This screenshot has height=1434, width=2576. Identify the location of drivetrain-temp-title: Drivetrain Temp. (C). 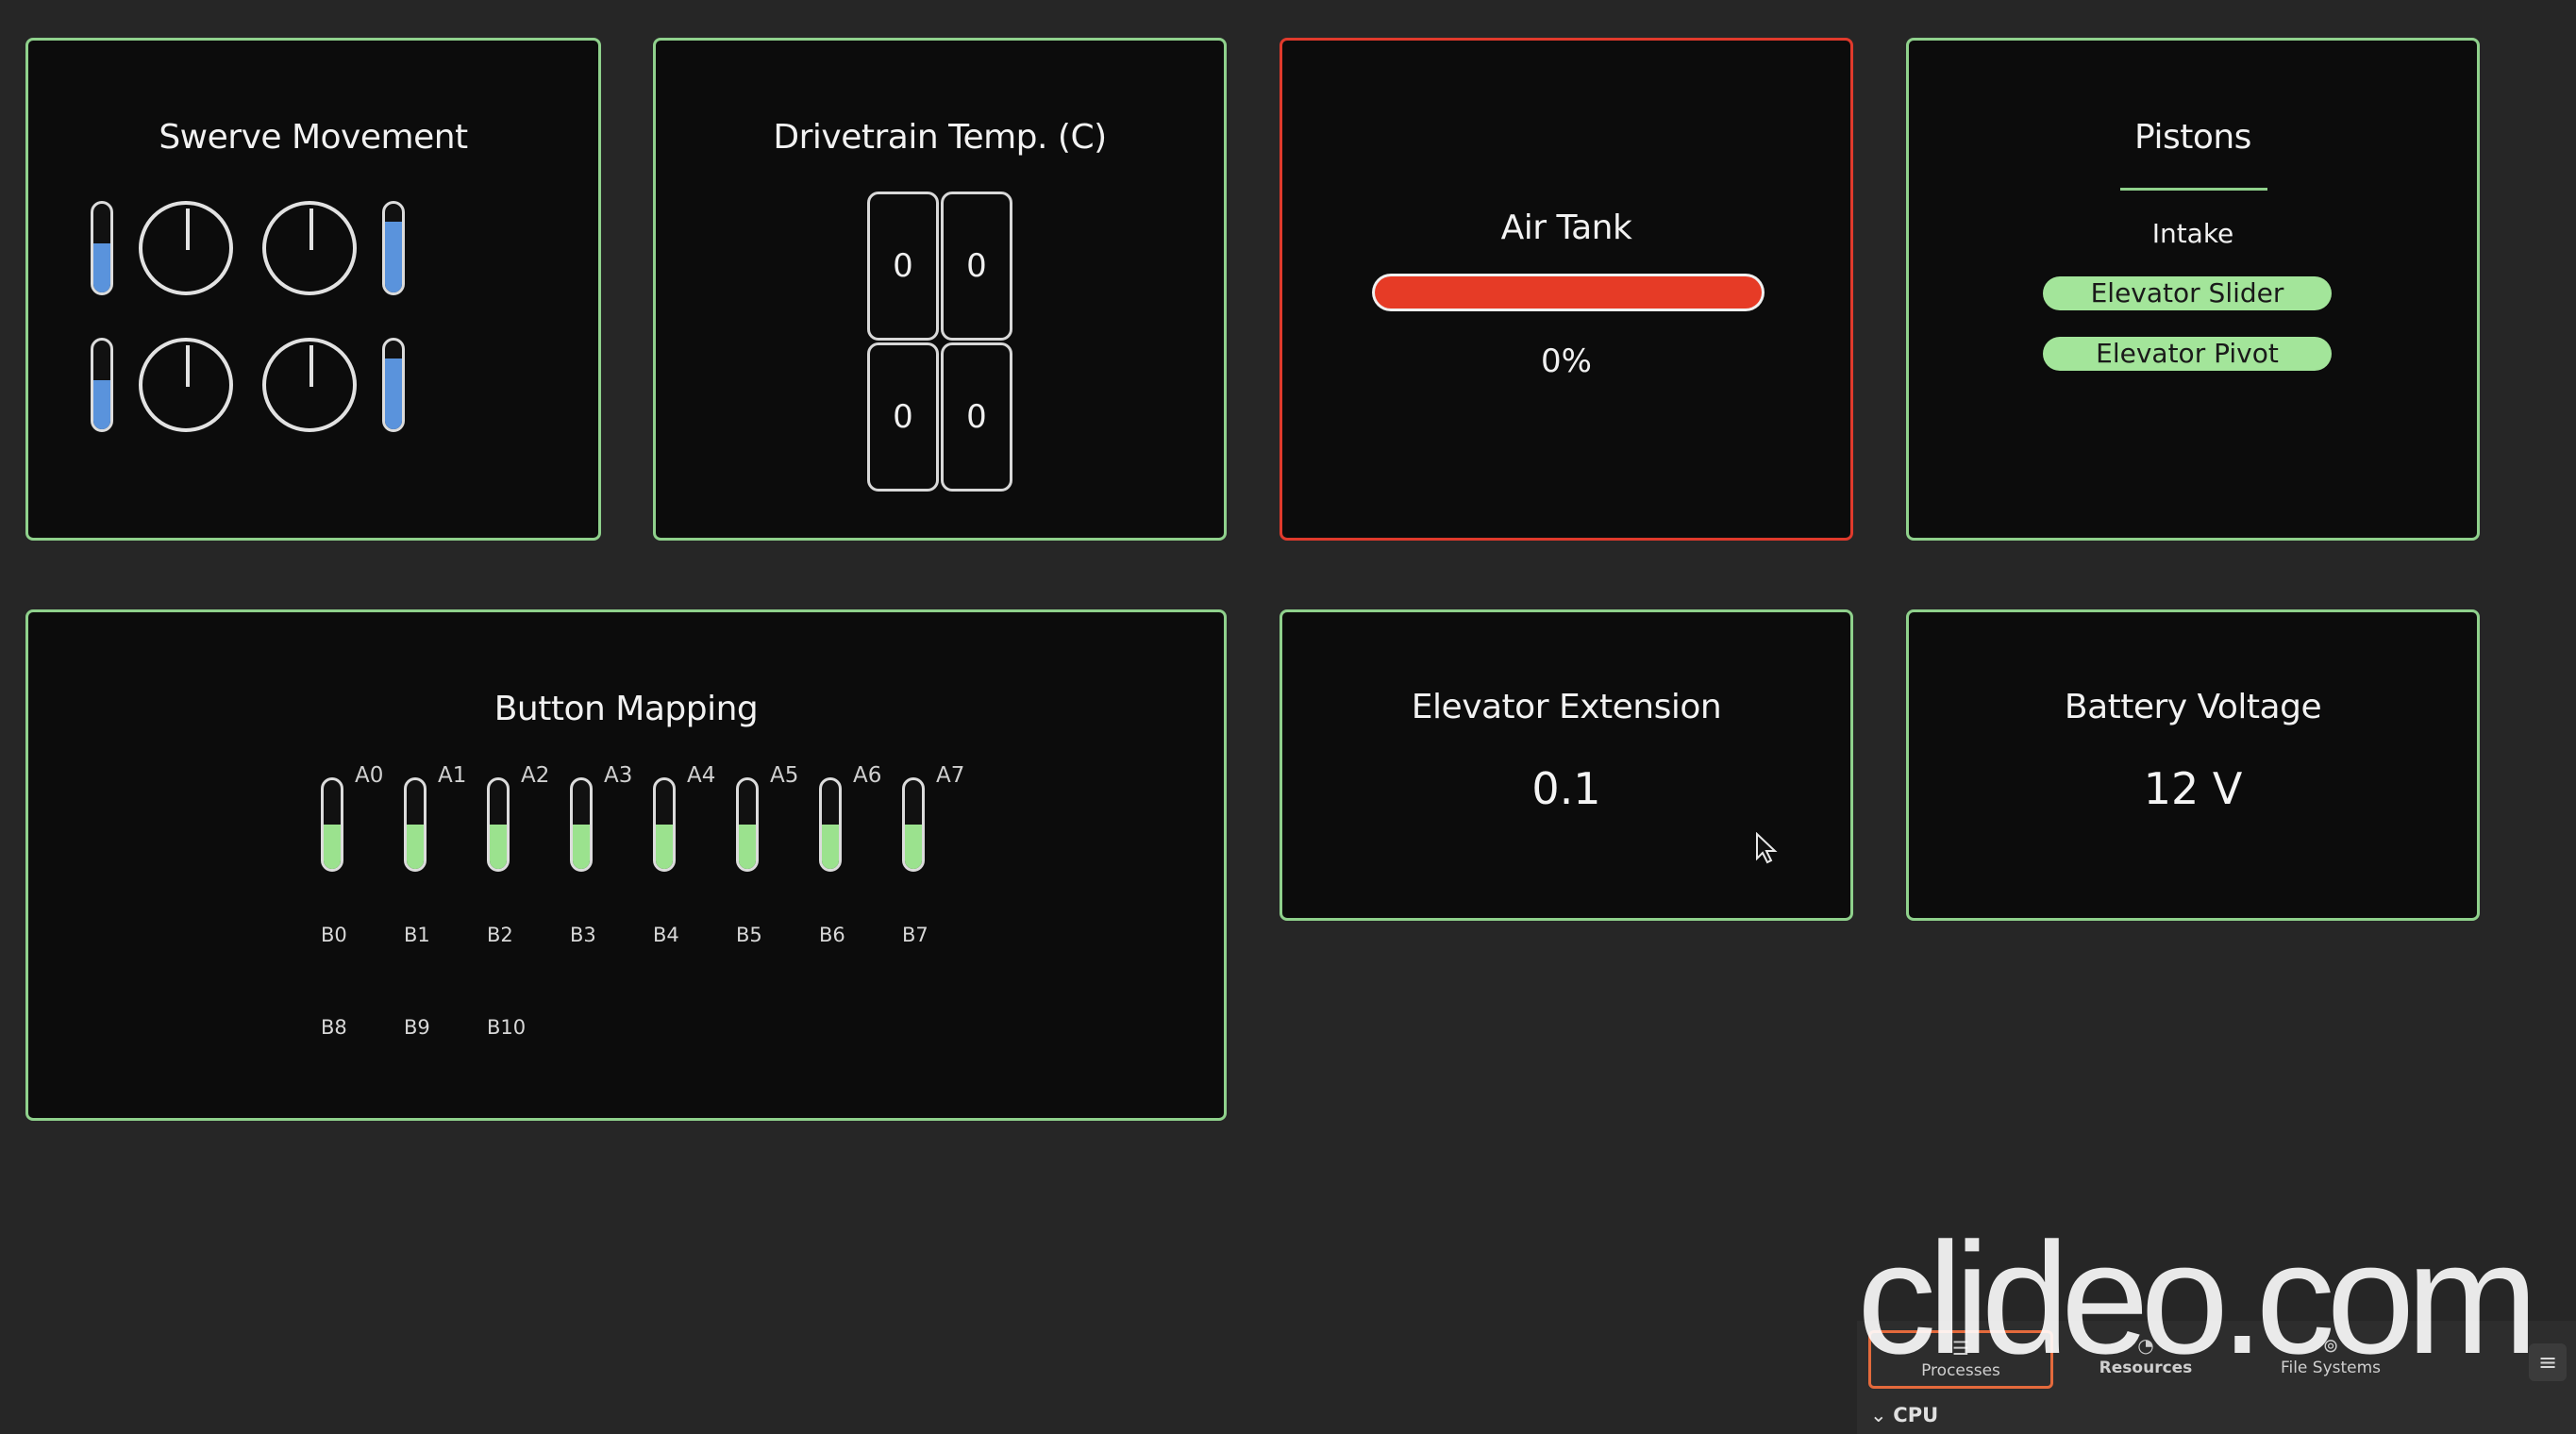
(940, 137).